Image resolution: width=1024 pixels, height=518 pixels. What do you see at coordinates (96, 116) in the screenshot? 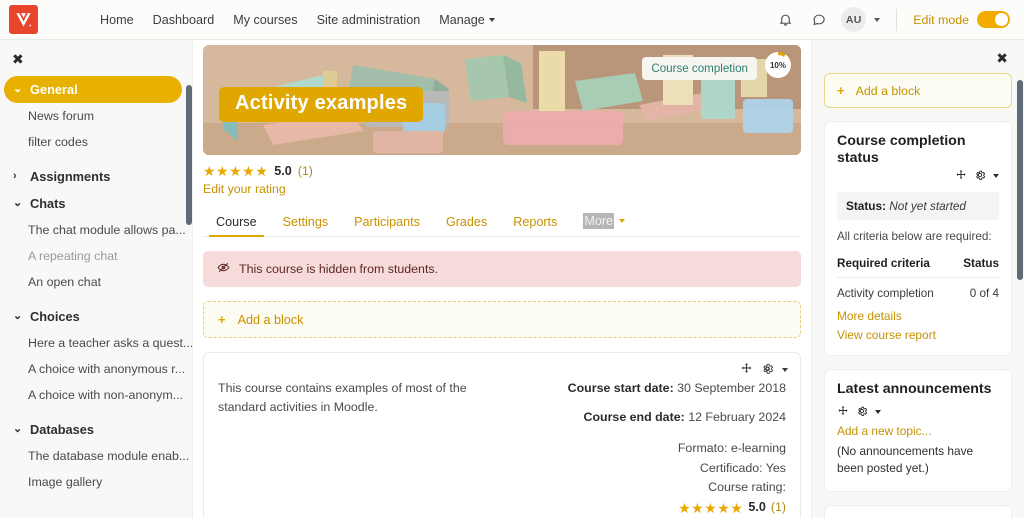
I see `sidebar-item-news-forum: News forum` at bounding box center [96, 116].